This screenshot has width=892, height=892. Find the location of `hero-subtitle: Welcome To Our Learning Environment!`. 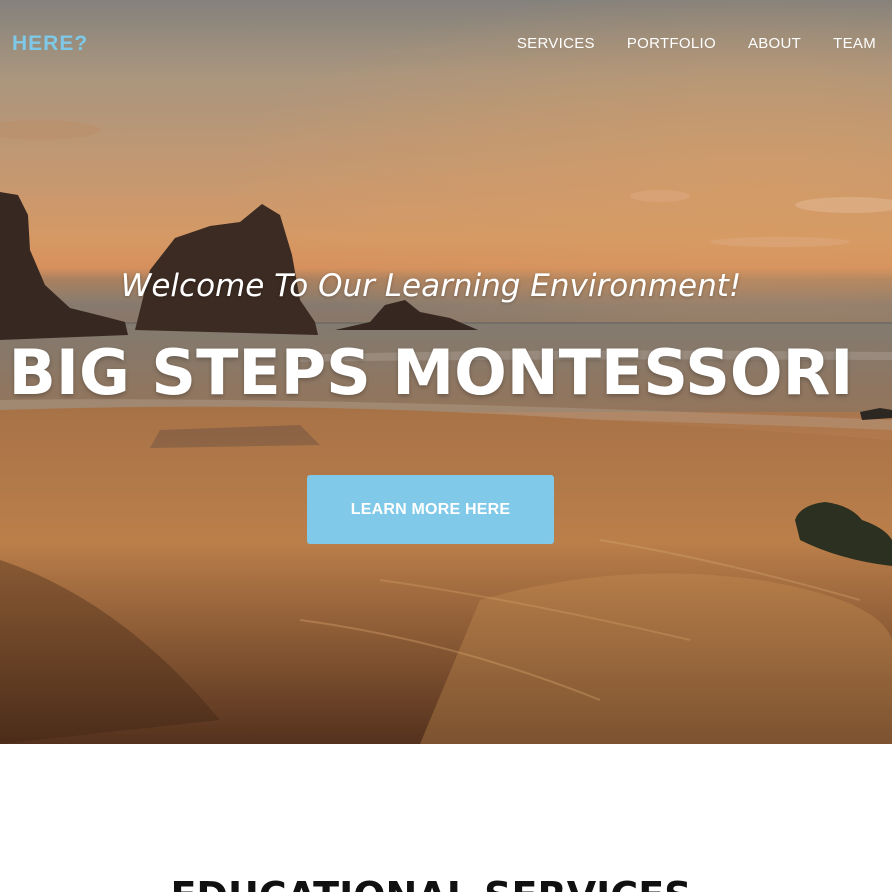

hero-subtitle: Welcome To Our Learning Environment! is located at coordinates (431, 286).